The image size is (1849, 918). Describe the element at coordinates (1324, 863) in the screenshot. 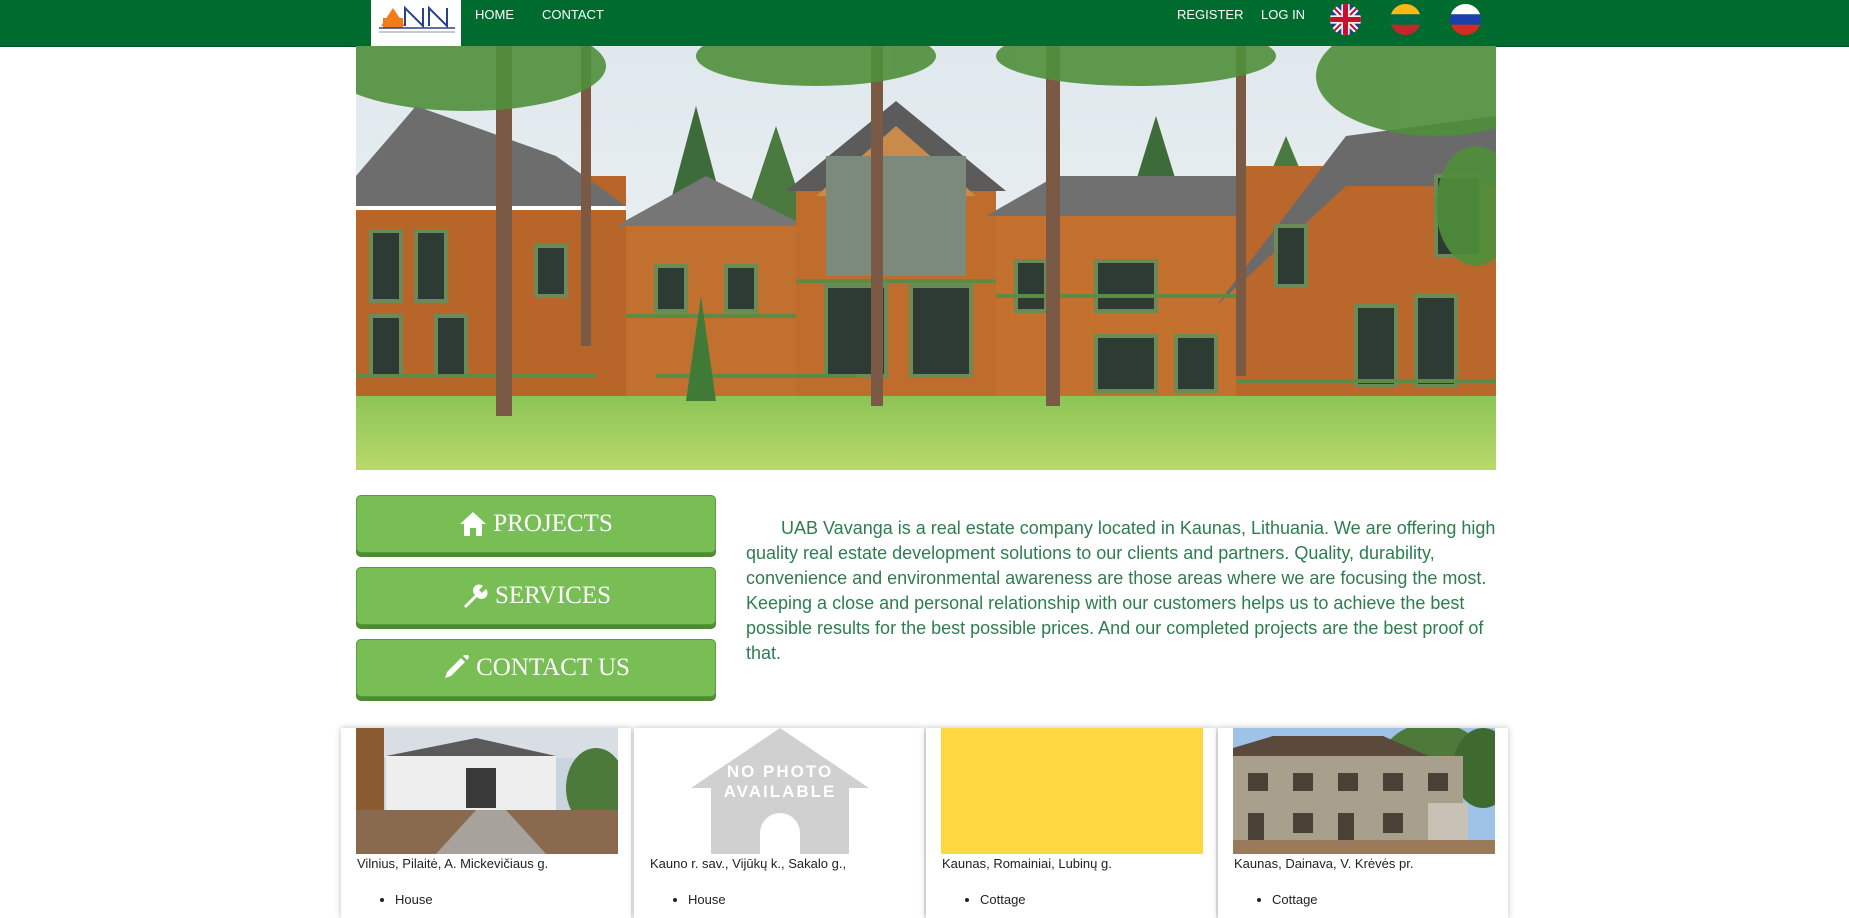

I see `project-location: Kaunas, Dainava, V. Krėvės pr.` at that location.